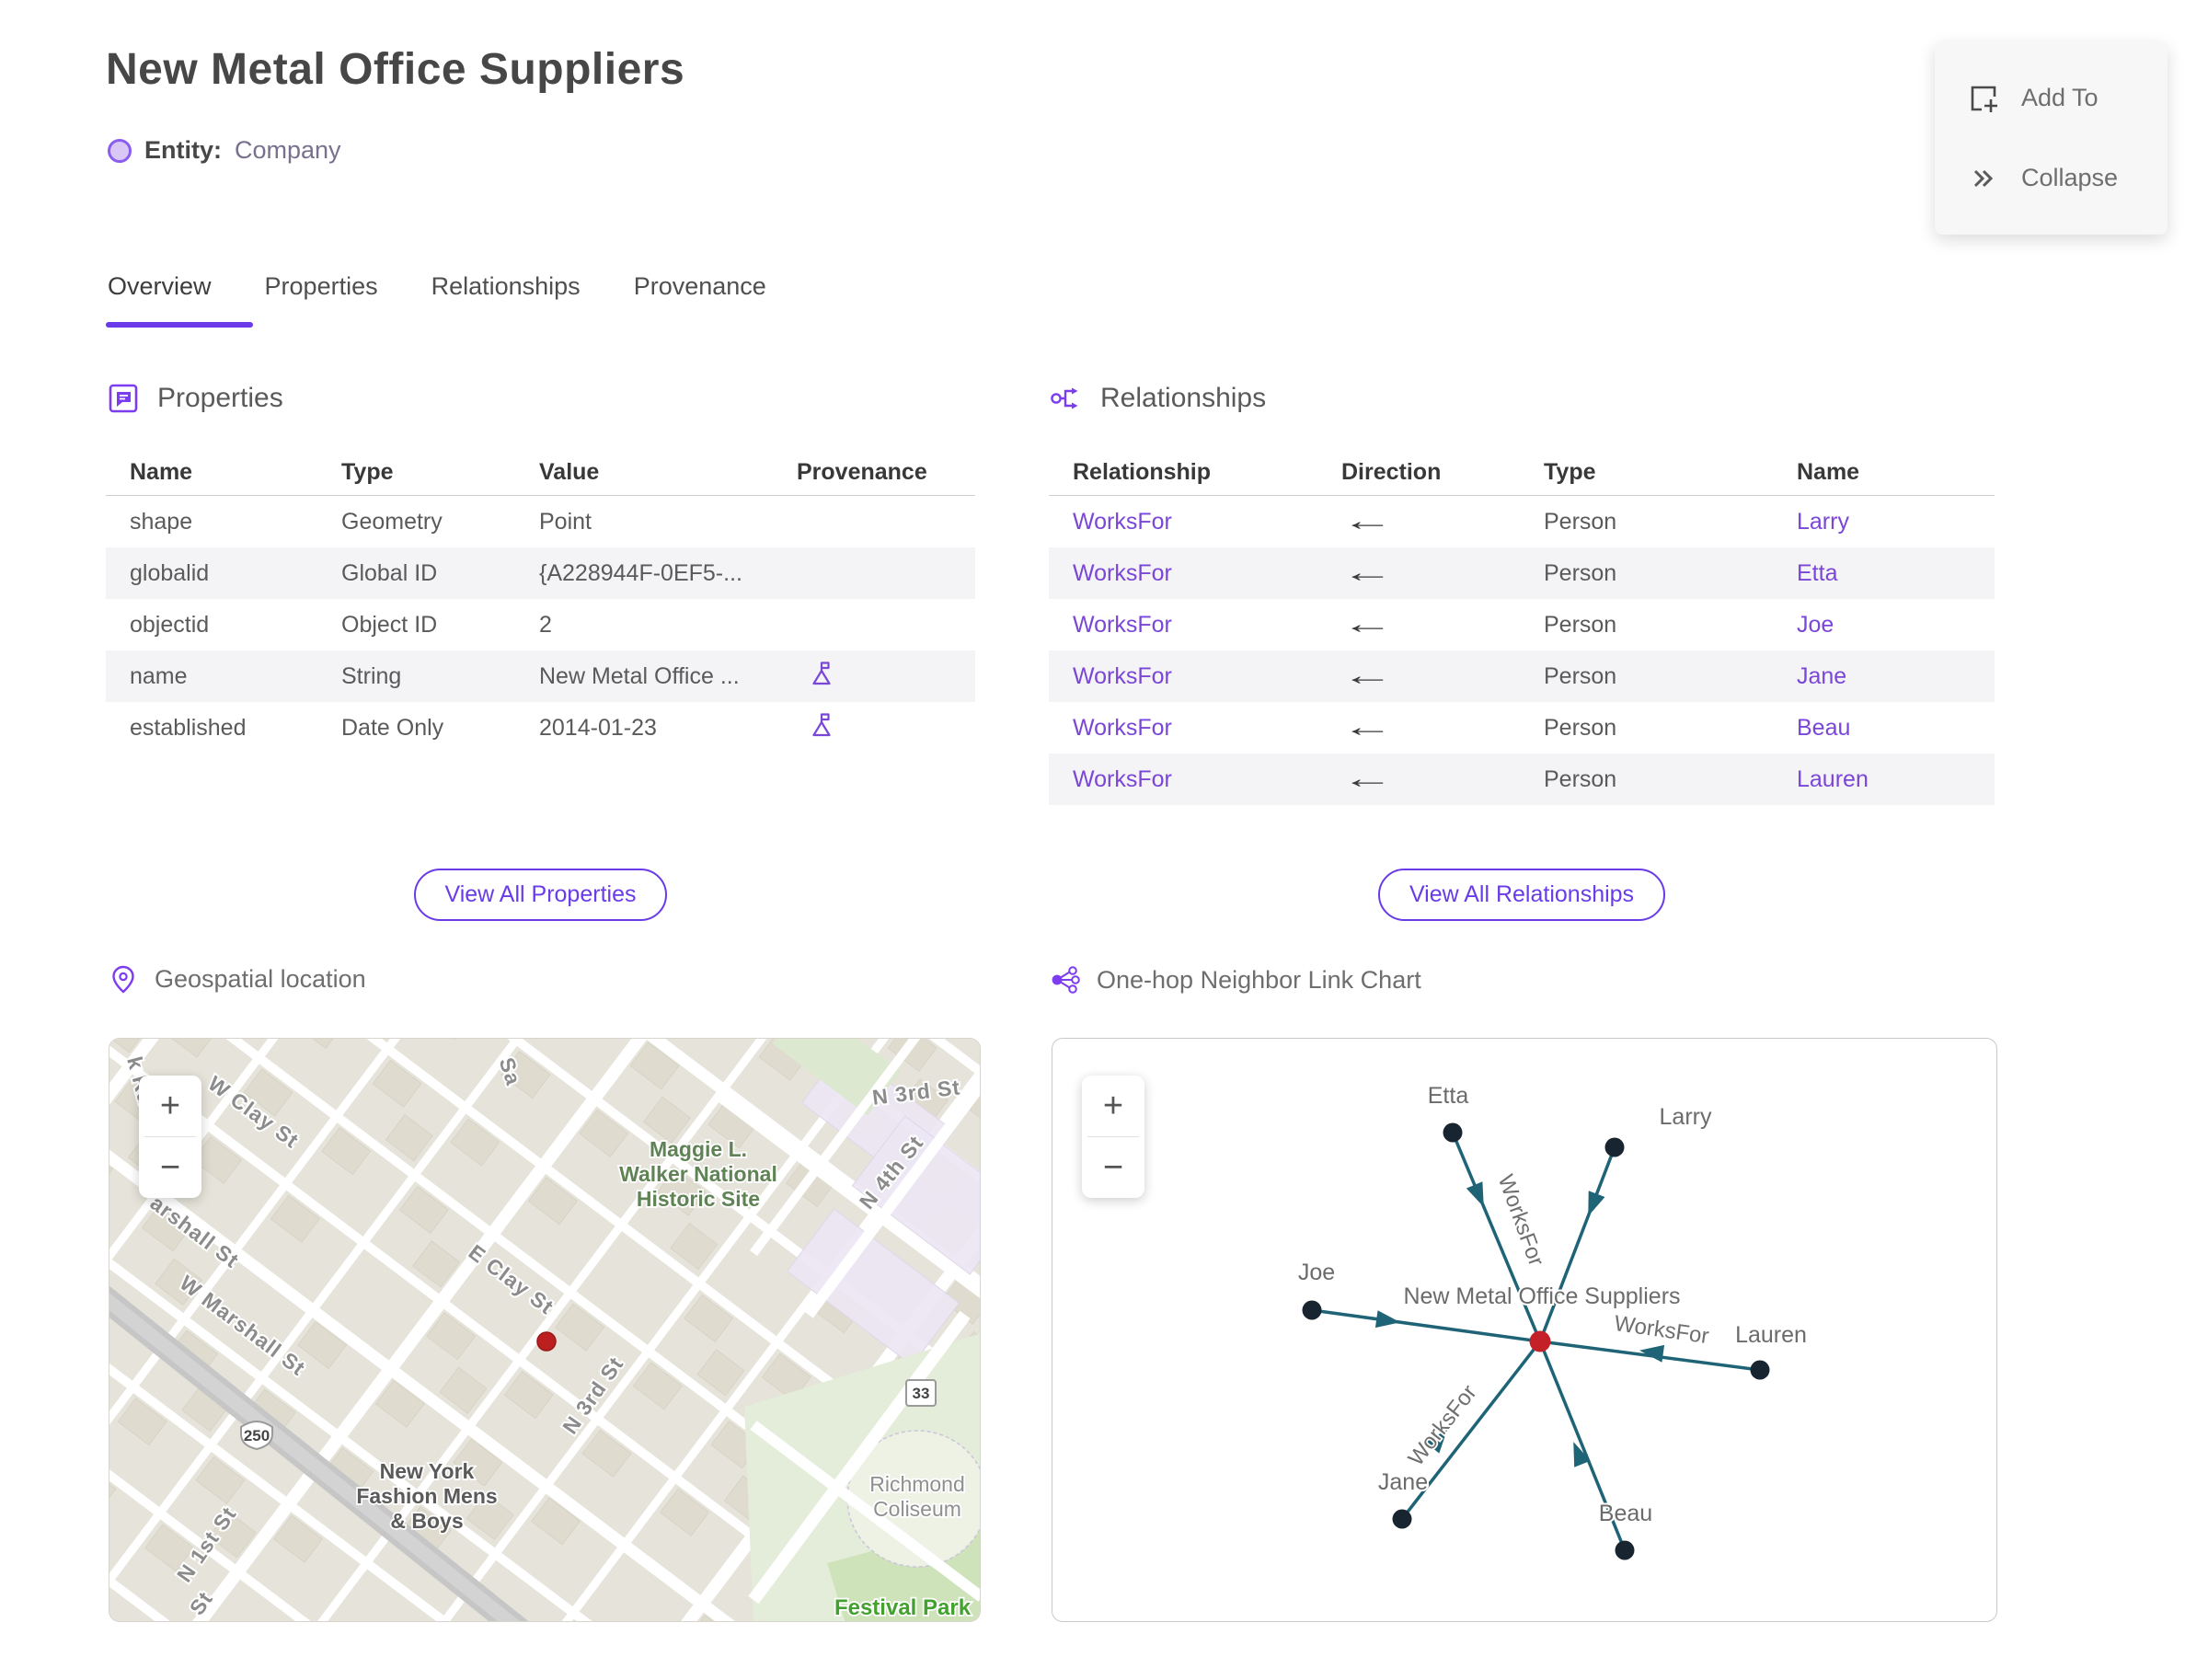 The width and height of the screenshot is (2208, 1680). I want to click on chart-zoom-control: + −, so click(1113, 1137).